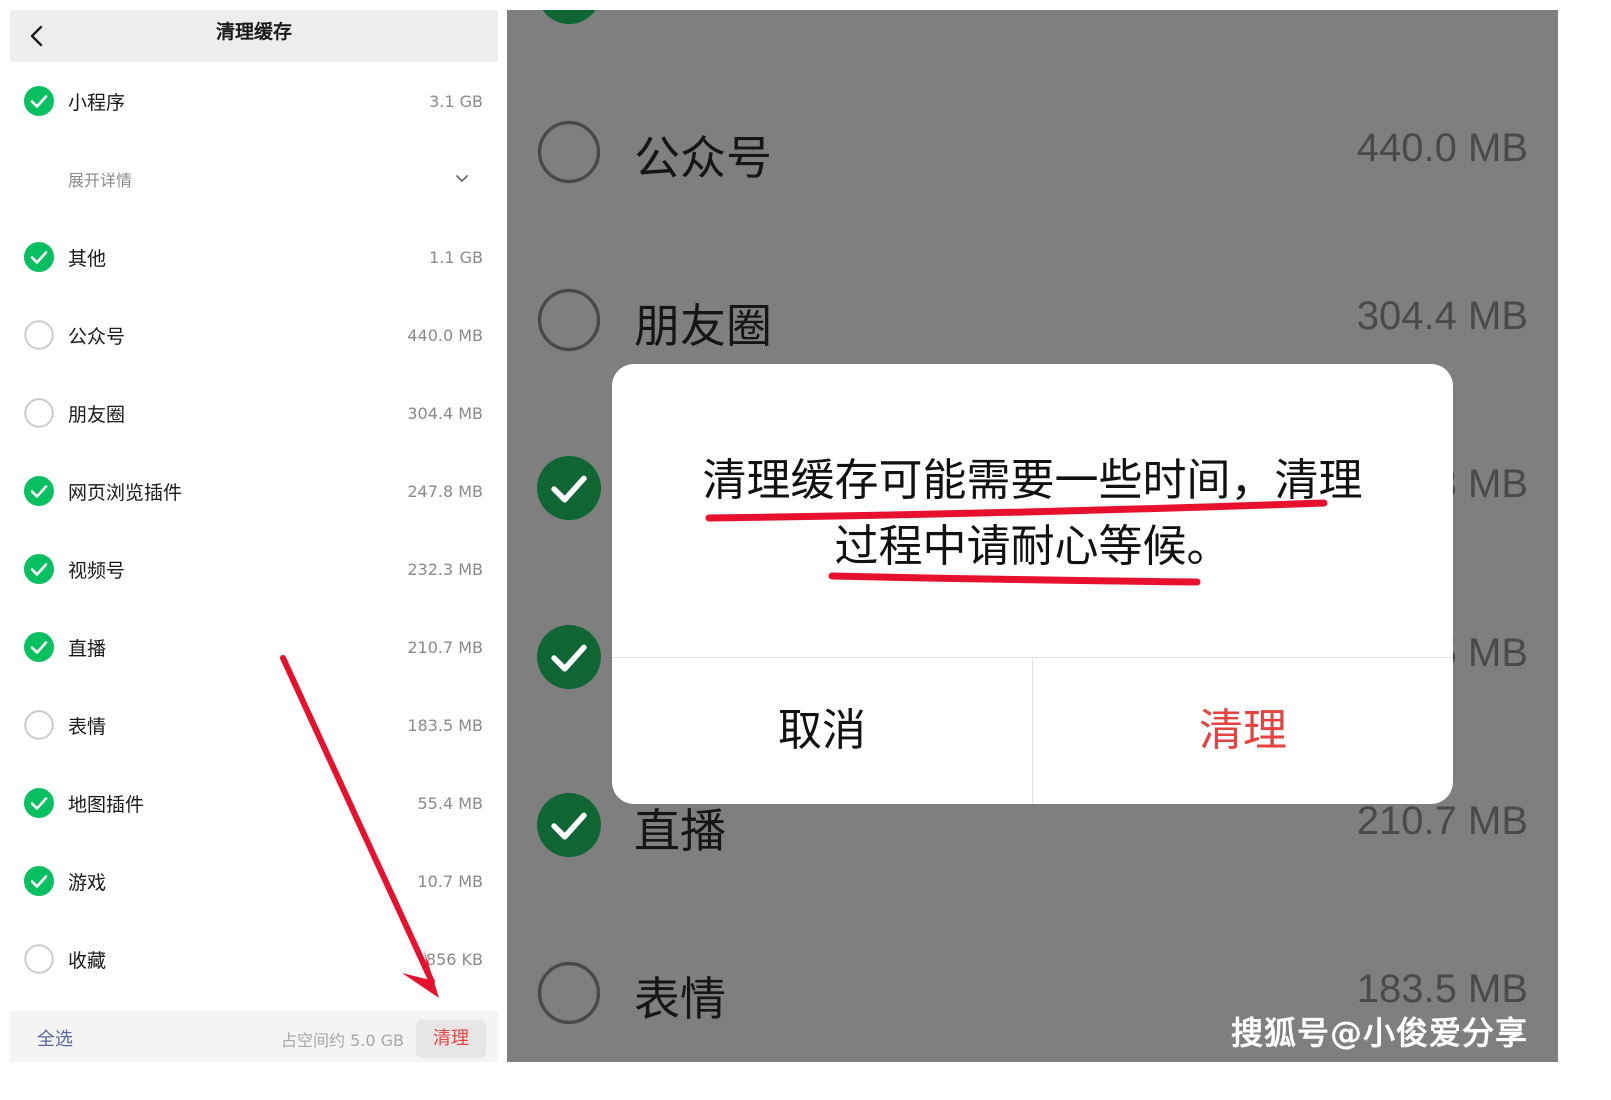 The height and width of the screenshot is (1100, 1611). Describe the element at coordinates (456, 257) in the screenshot. I see `item-size: 1.1 GB` at that location.